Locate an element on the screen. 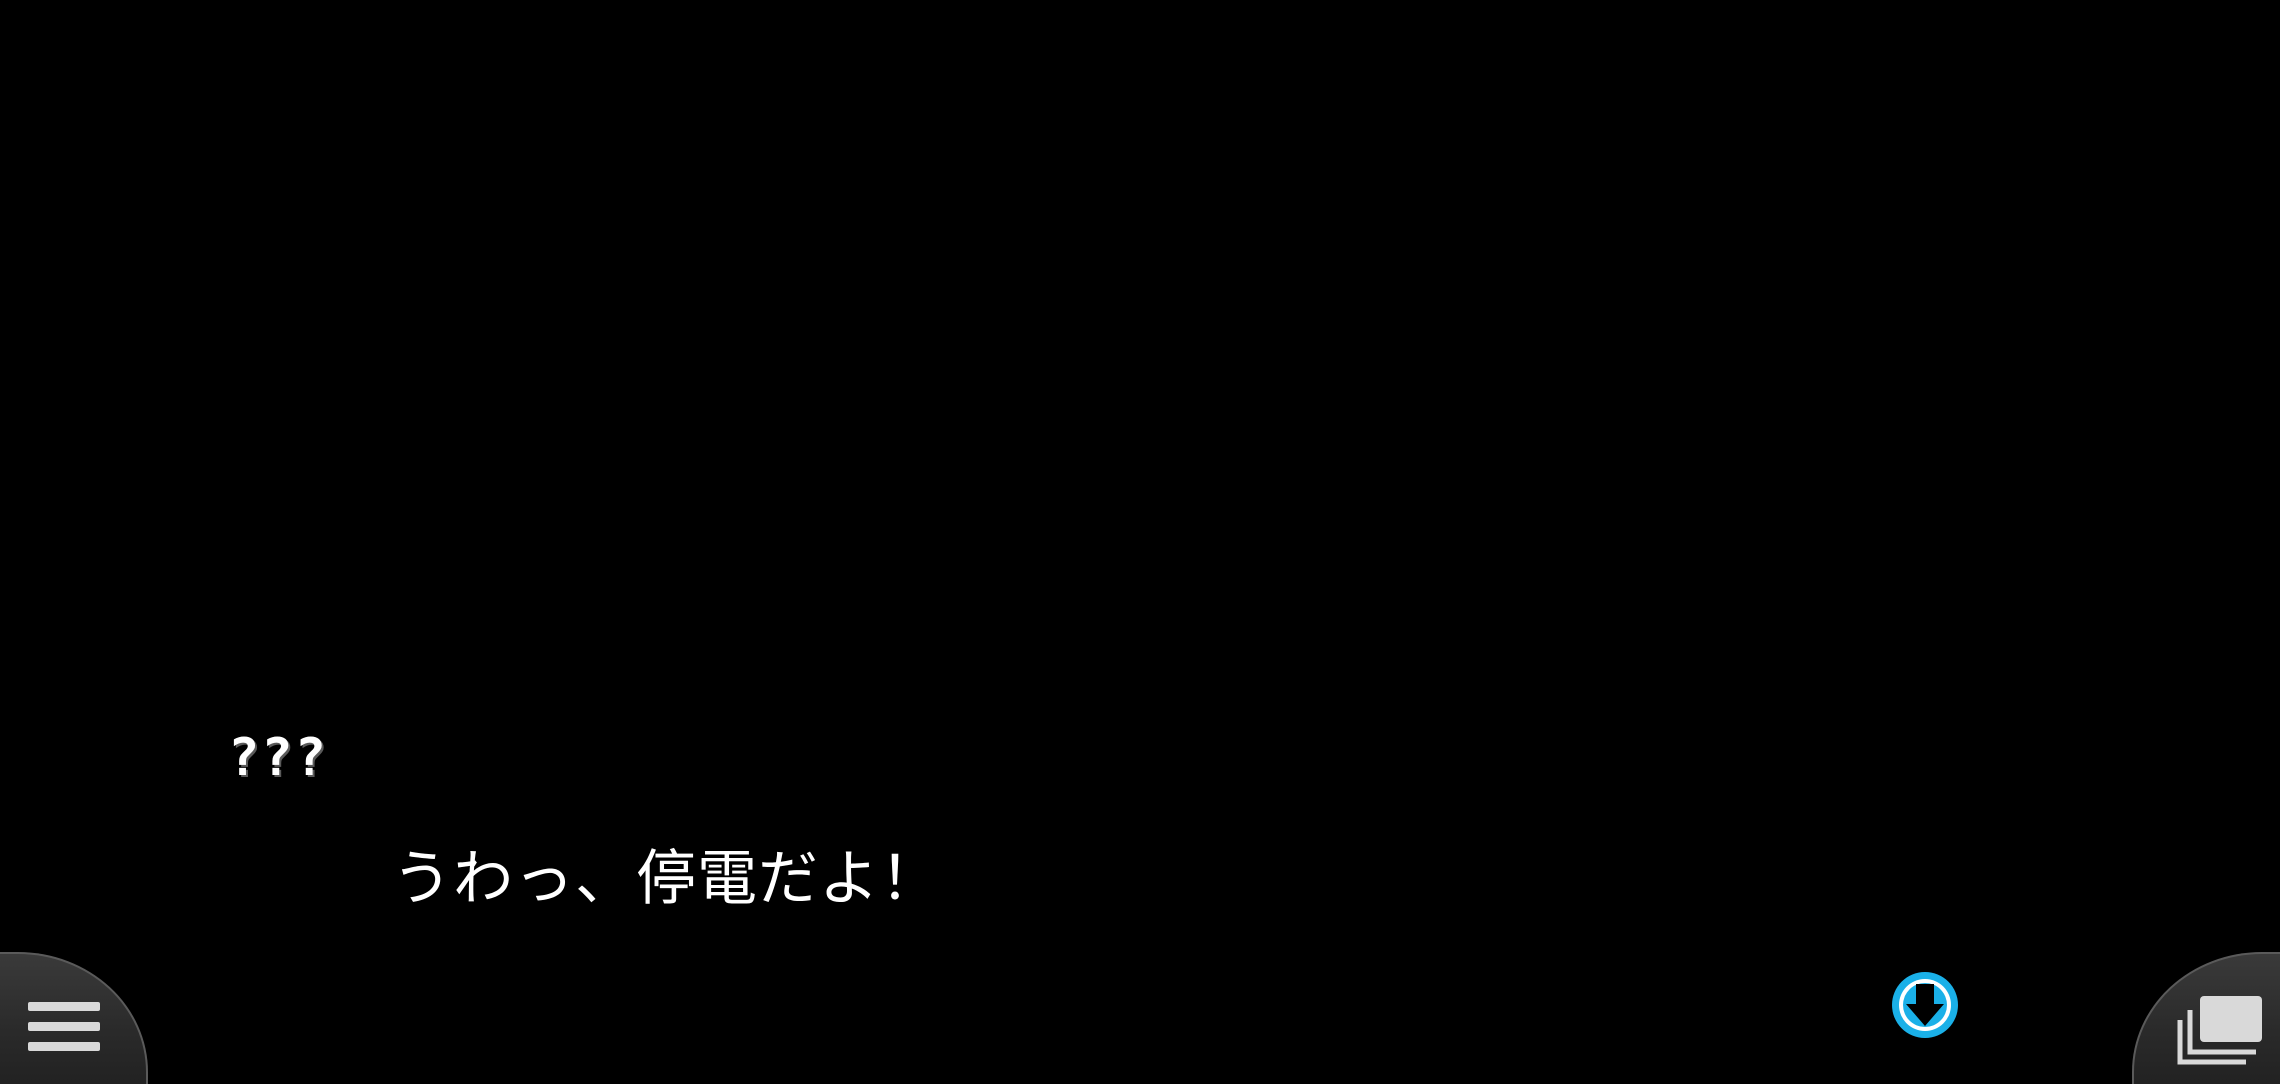  log-button is located at coordinates (2206, 1018).